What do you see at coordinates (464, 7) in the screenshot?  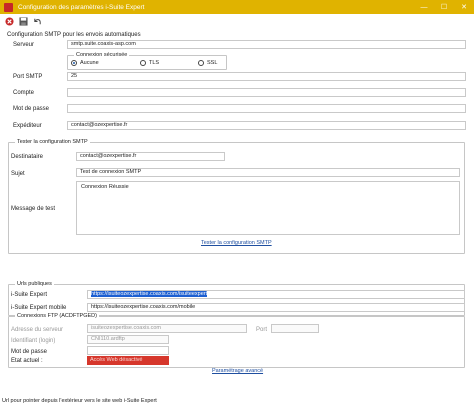 I see `close-button: ✕` at bounding box center [464, 7].